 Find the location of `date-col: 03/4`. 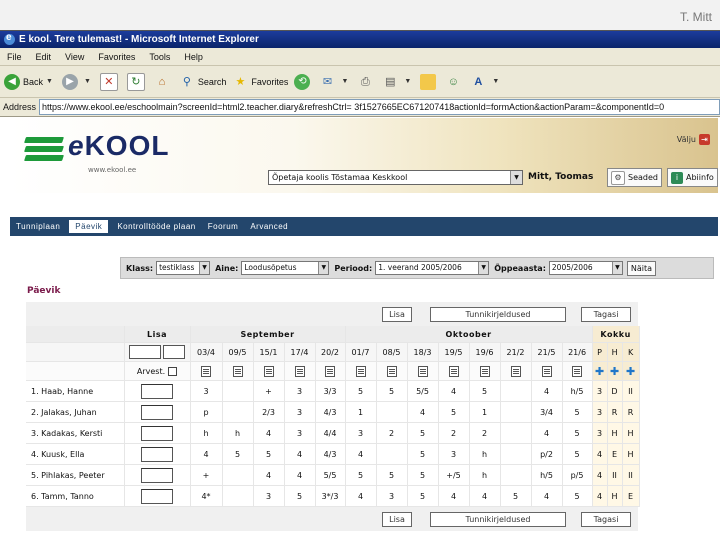

date-col: 03/4 is located at coordinates (206, 352).